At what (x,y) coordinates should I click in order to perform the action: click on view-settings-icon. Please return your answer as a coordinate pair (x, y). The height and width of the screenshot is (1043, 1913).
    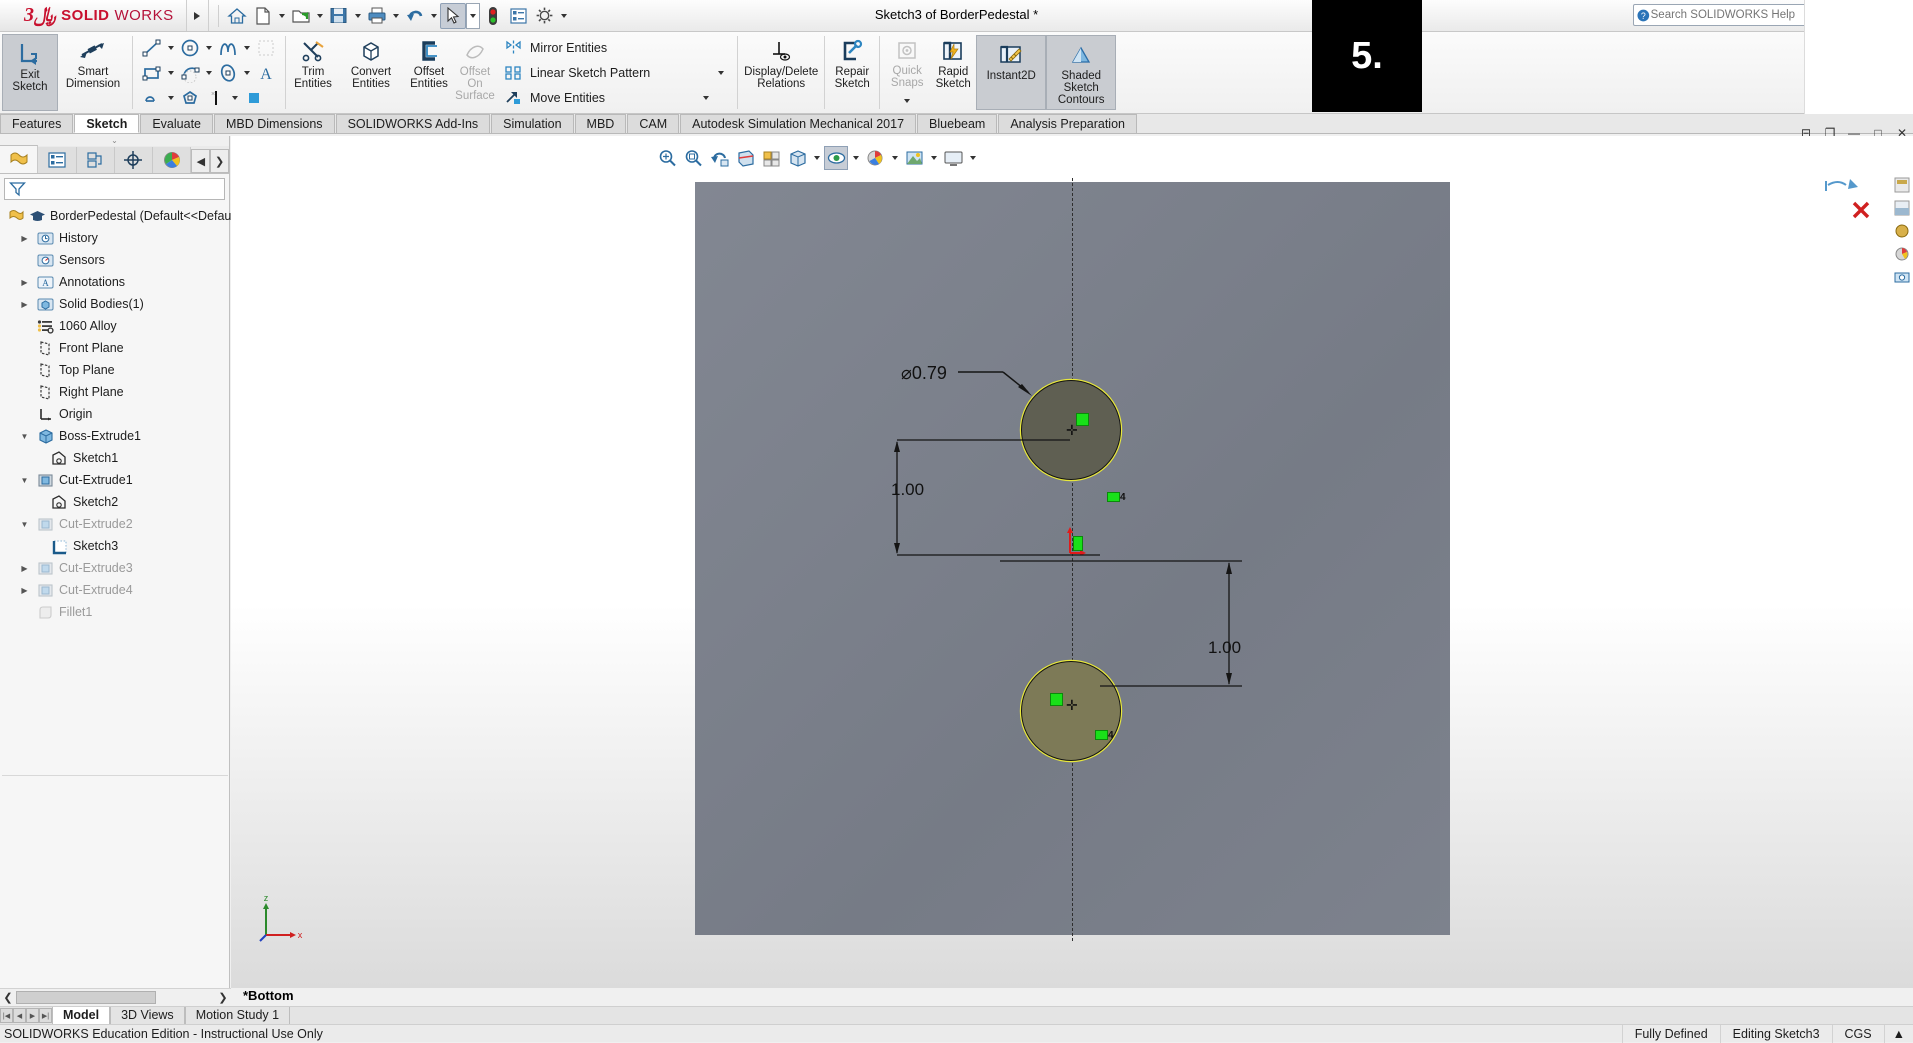
    Looking at the image, I should click on (953, 158).